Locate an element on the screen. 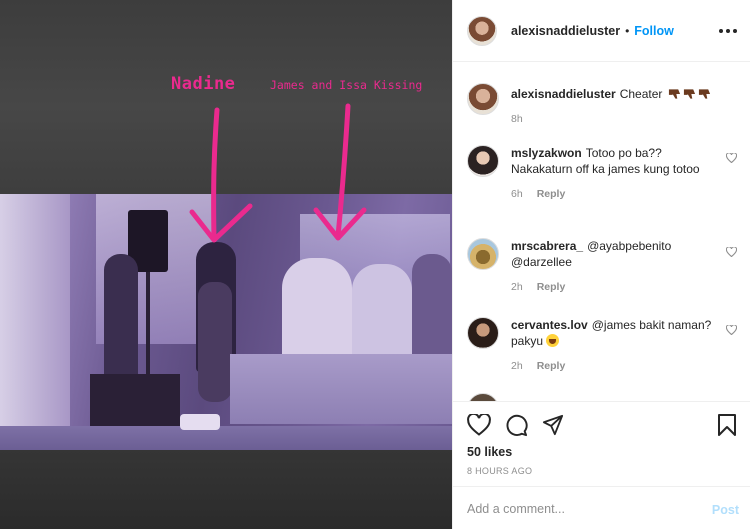 The height and width of the screenshot is (529, 750). caption-comment: alexisnaddieluster Cheater 8h is located at coordinates (602, 105).